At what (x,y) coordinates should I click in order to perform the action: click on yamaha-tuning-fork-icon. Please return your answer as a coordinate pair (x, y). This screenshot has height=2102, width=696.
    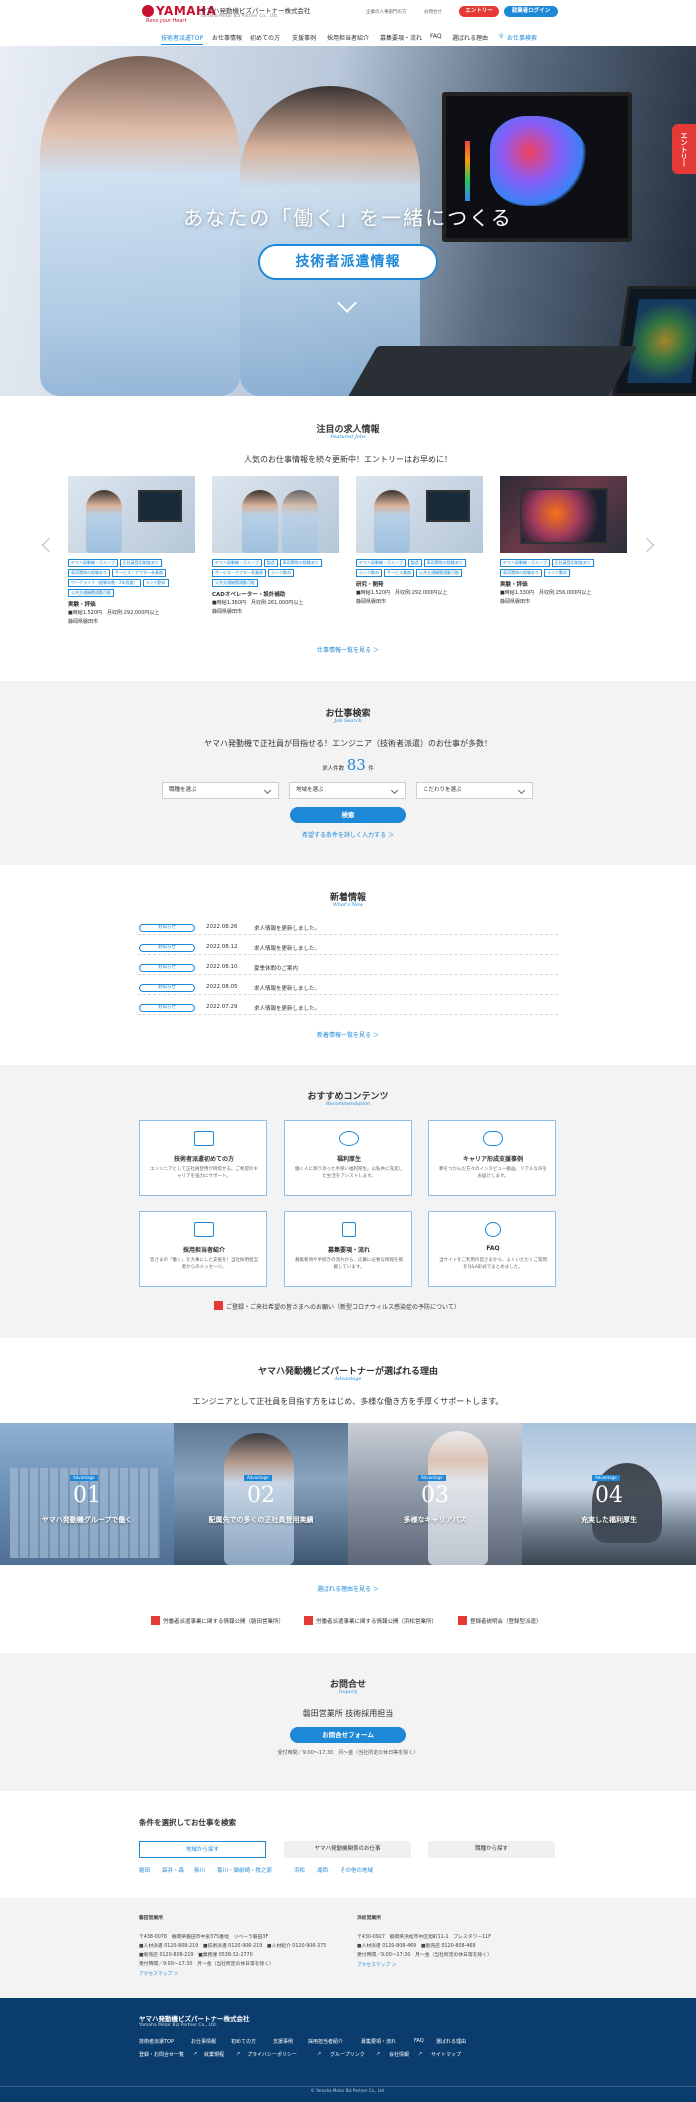
    Looking at the image, I should click on (148, 11).